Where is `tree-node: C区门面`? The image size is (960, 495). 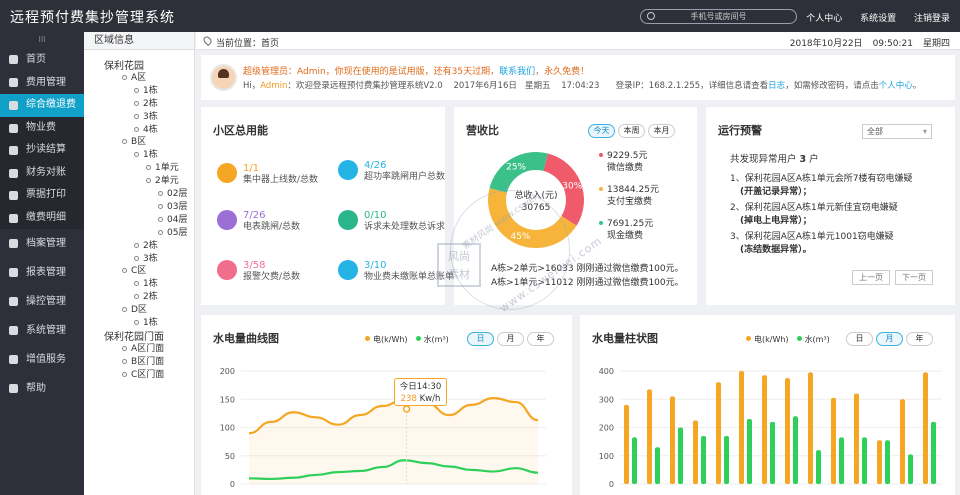
tree-node: C区门面 is located at coordinates (143, 373).